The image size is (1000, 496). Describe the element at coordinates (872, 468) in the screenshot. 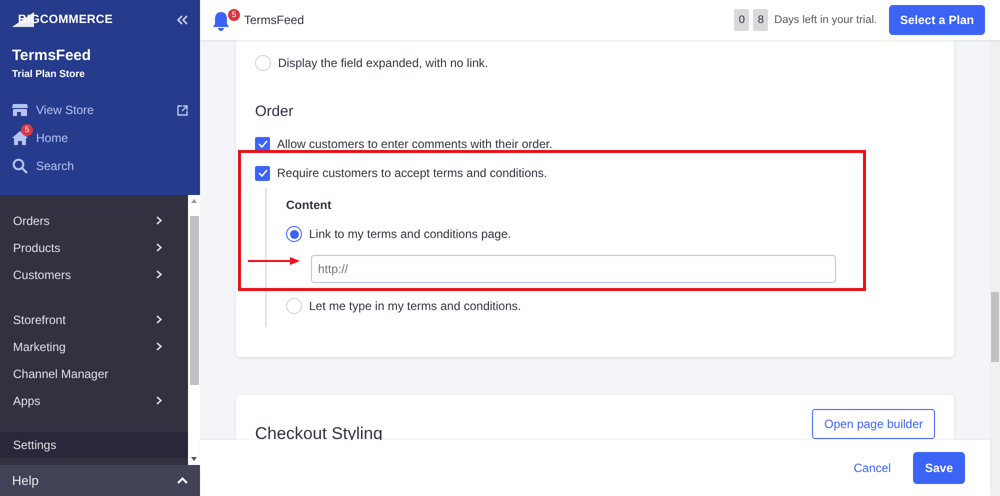

I see `cancel-link: Cancel` at that location.